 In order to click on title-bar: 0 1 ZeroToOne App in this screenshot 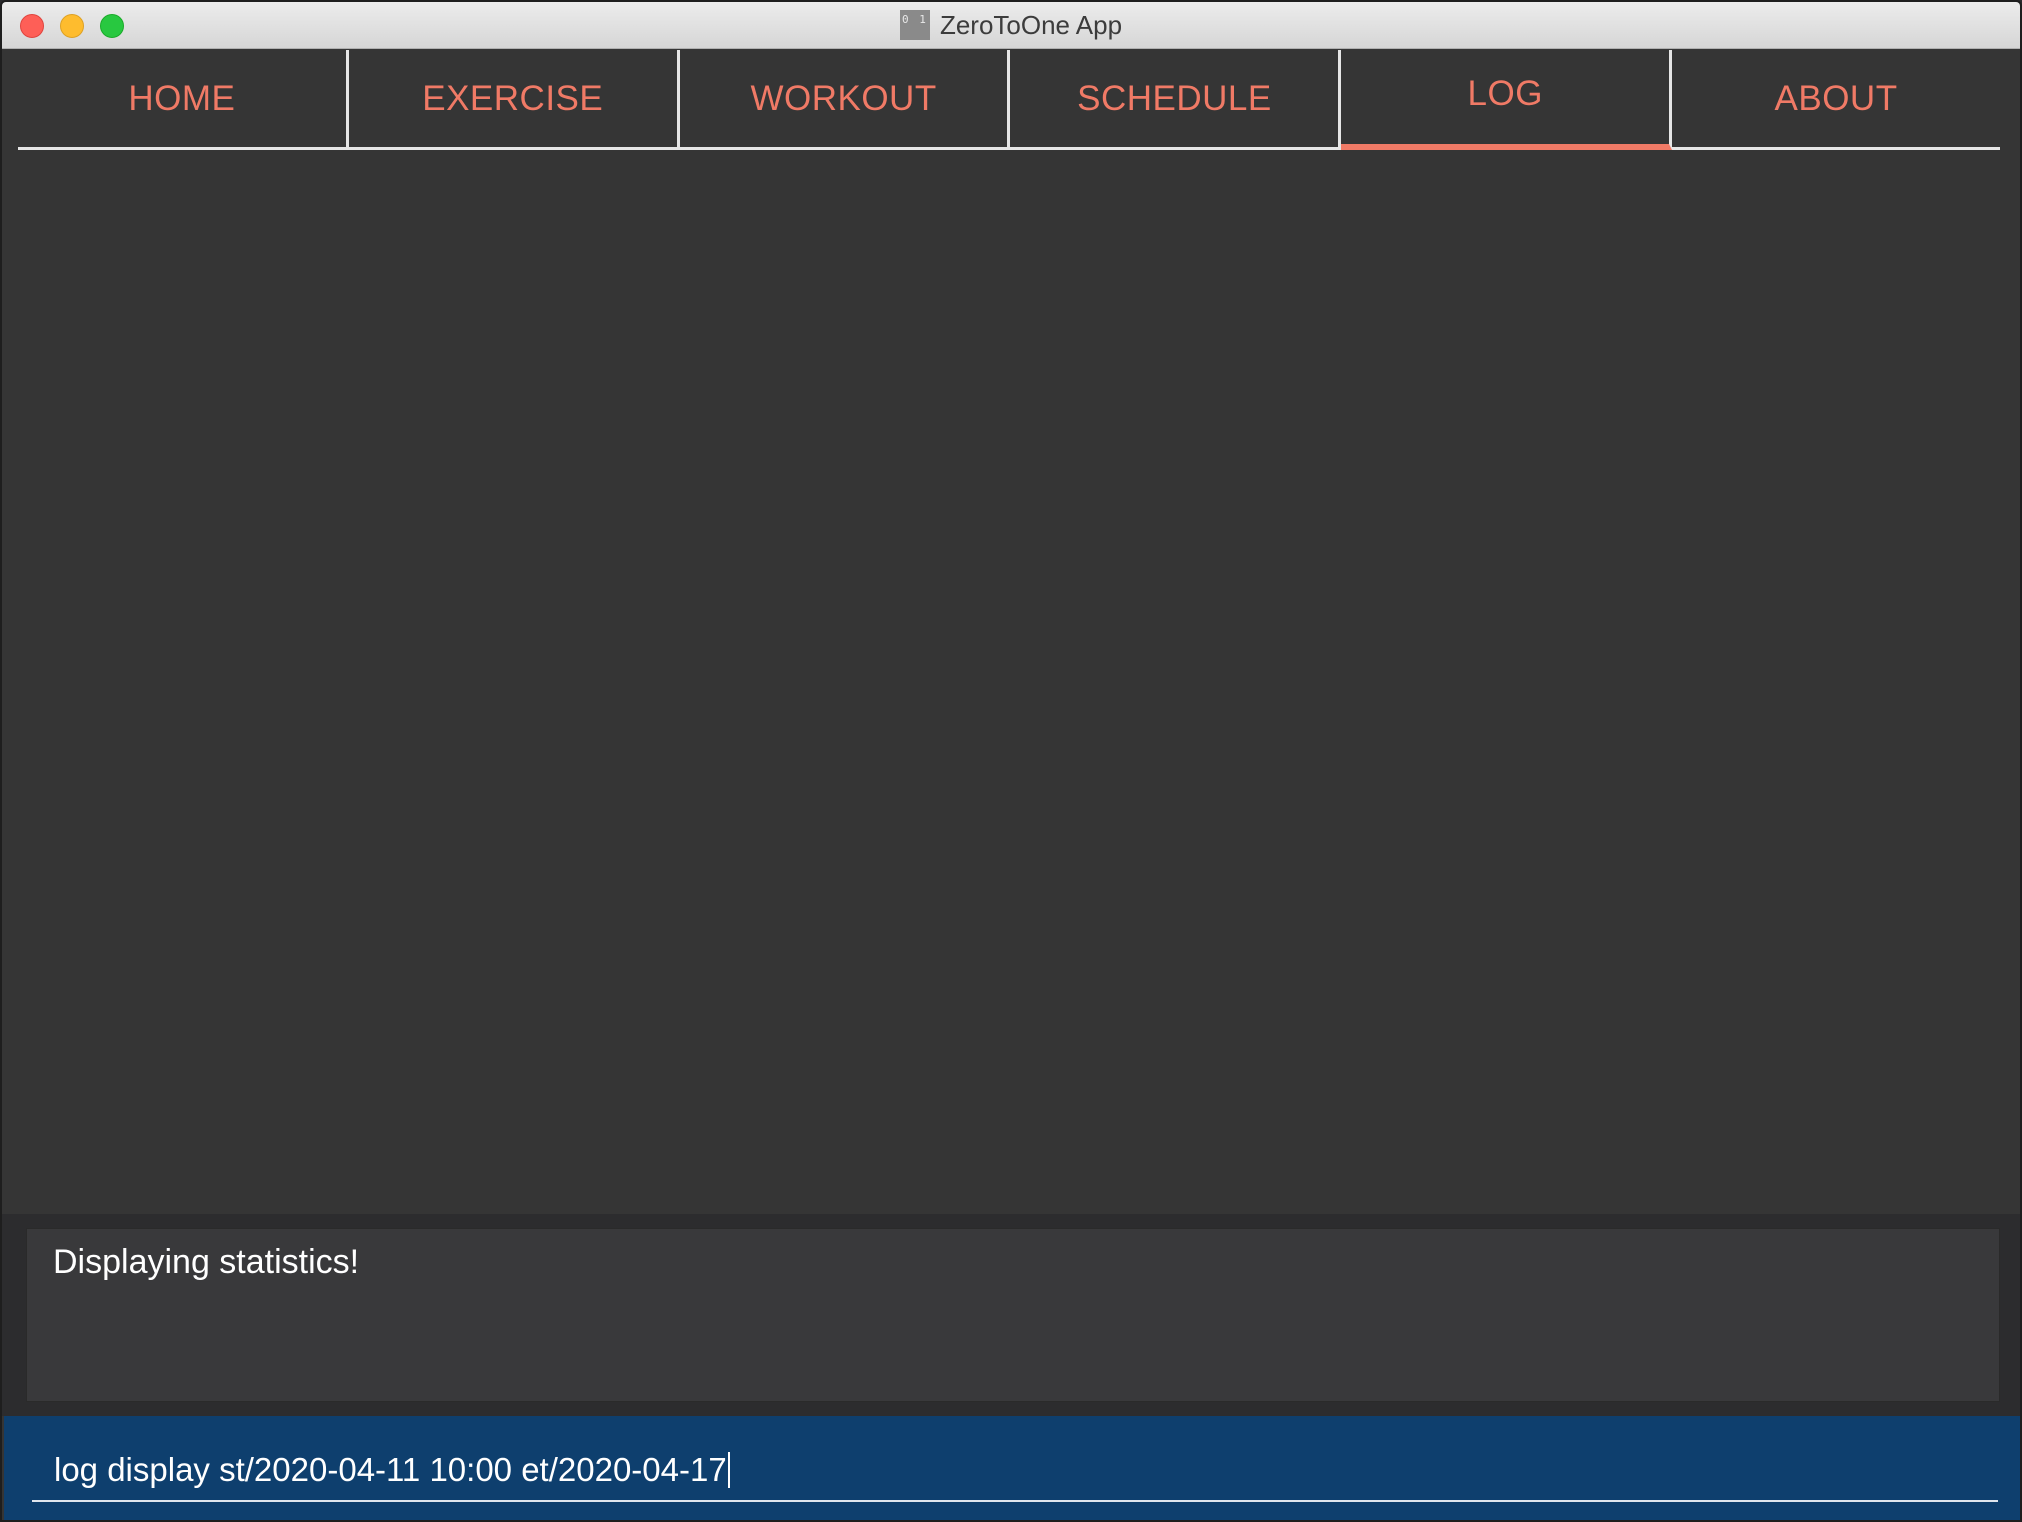, I will do `click(1011, 25)`.